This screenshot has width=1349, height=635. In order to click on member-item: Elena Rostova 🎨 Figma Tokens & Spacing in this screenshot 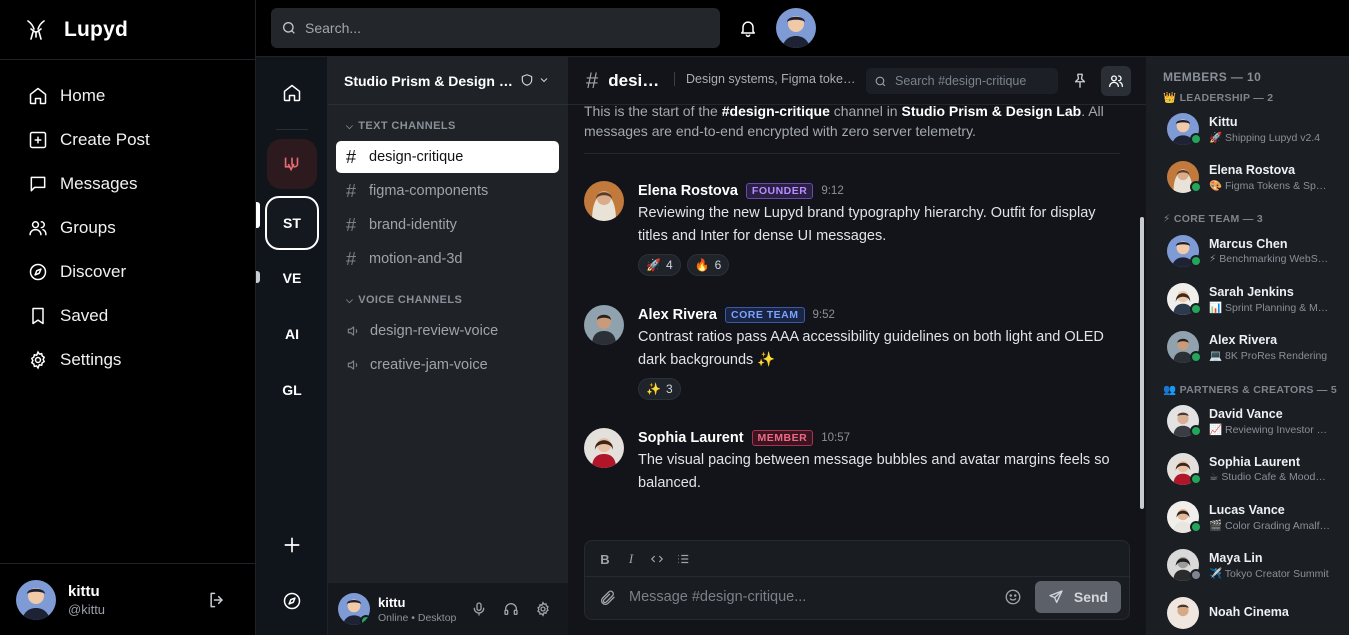, I will do `click(1247, 177)`.